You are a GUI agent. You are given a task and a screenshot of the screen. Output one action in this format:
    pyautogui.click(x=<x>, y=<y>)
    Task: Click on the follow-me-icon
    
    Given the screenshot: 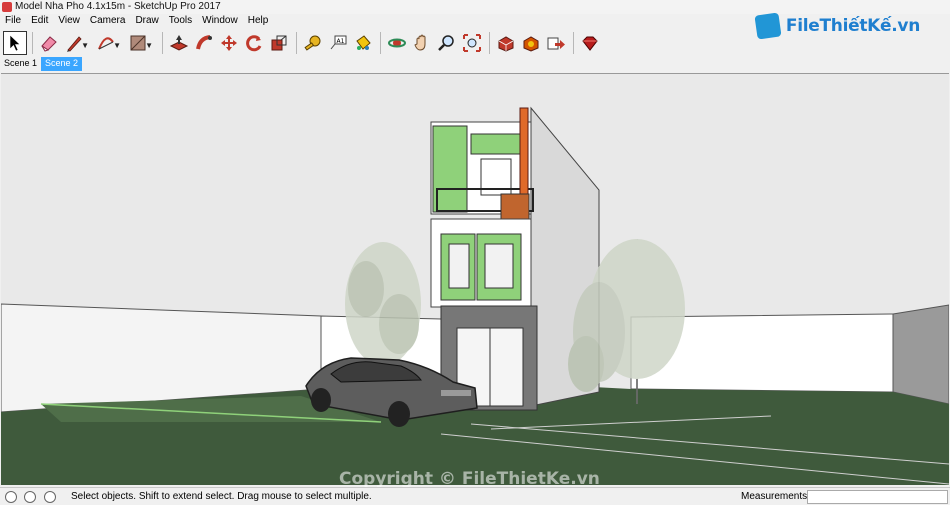 What is the action you would take?
    pyautogui.click(x=204, y=42)
    